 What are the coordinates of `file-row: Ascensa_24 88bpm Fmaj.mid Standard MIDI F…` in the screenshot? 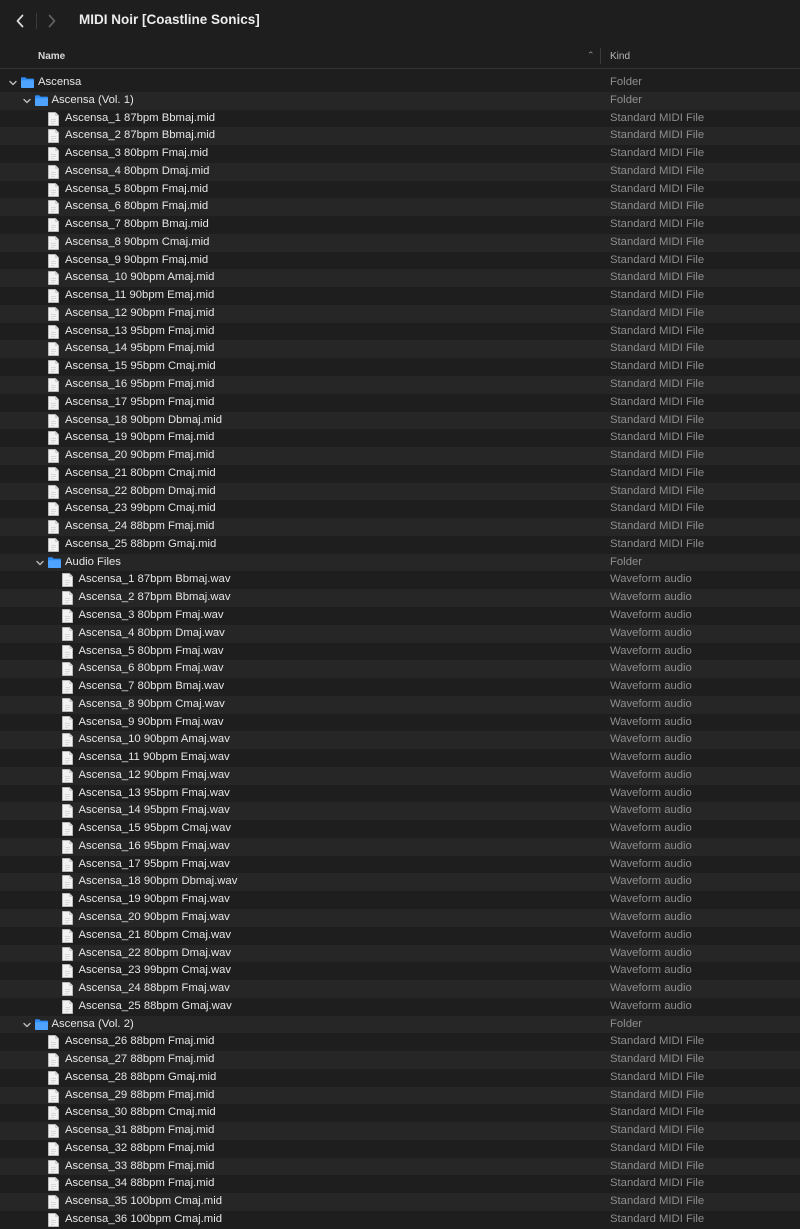 It's located at (400, 527).